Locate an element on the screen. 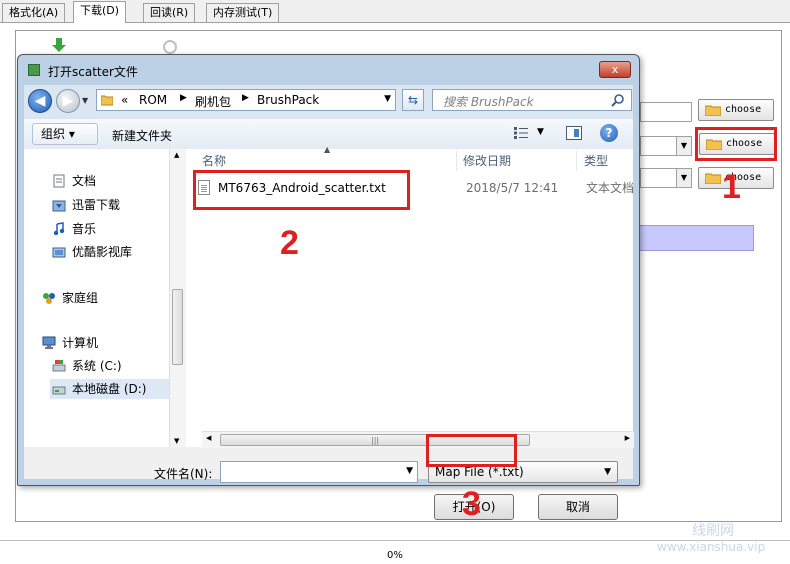 The height and width of the screenshot is (564, 790). address-bar: « ROM ▶ 刷机包 ▶ BrushPack ▼ is located at coordinates (246, 100).